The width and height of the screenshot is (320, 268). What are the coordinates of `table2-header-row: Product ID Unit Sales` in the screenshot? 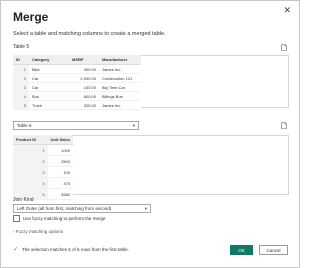 It's located at (43, 140).